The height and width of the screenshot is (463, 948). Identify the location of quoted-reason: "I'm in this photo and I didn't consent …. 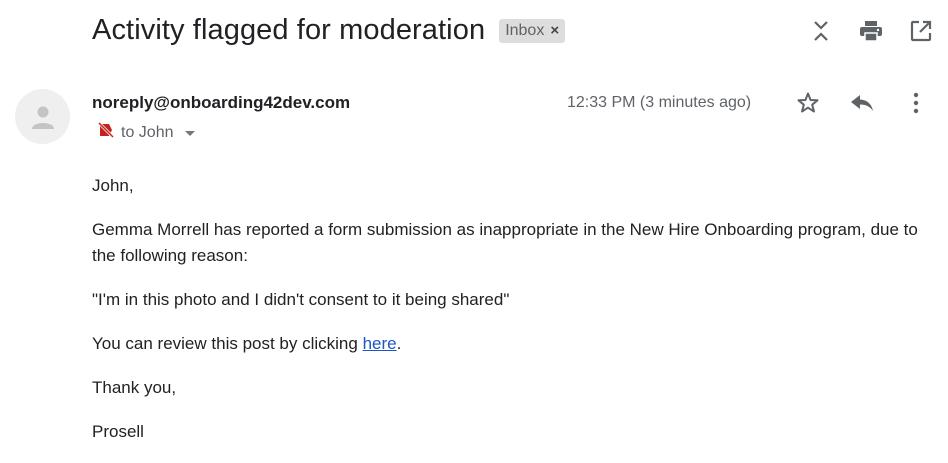
(301, 299).